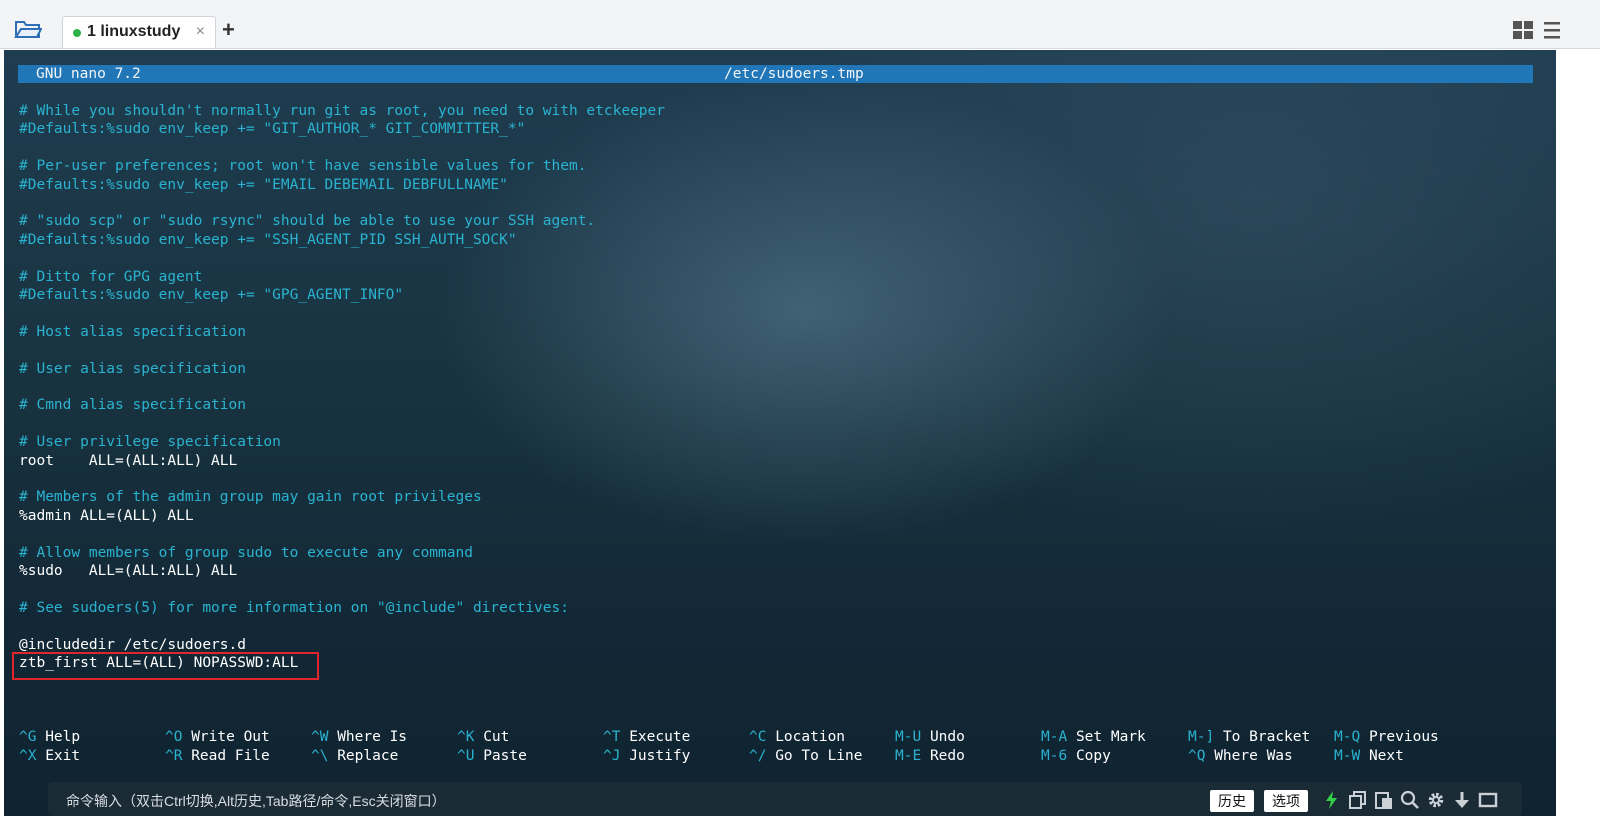 The height and width of the screenshot is (833, 1600). What do you see at coordinates (758, 737) in the screenshot?
I see `shortcut-key: ^C` at bounding box center [758, 737].